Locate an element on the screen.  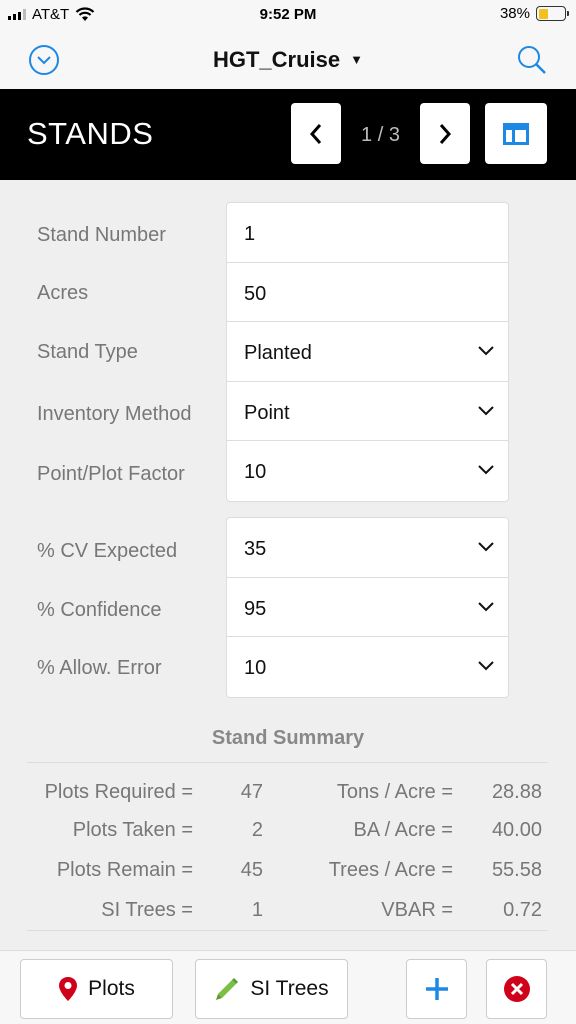
stand-fields-group: 1 50 Planted Point 10 is located at coordinates (367, 352).